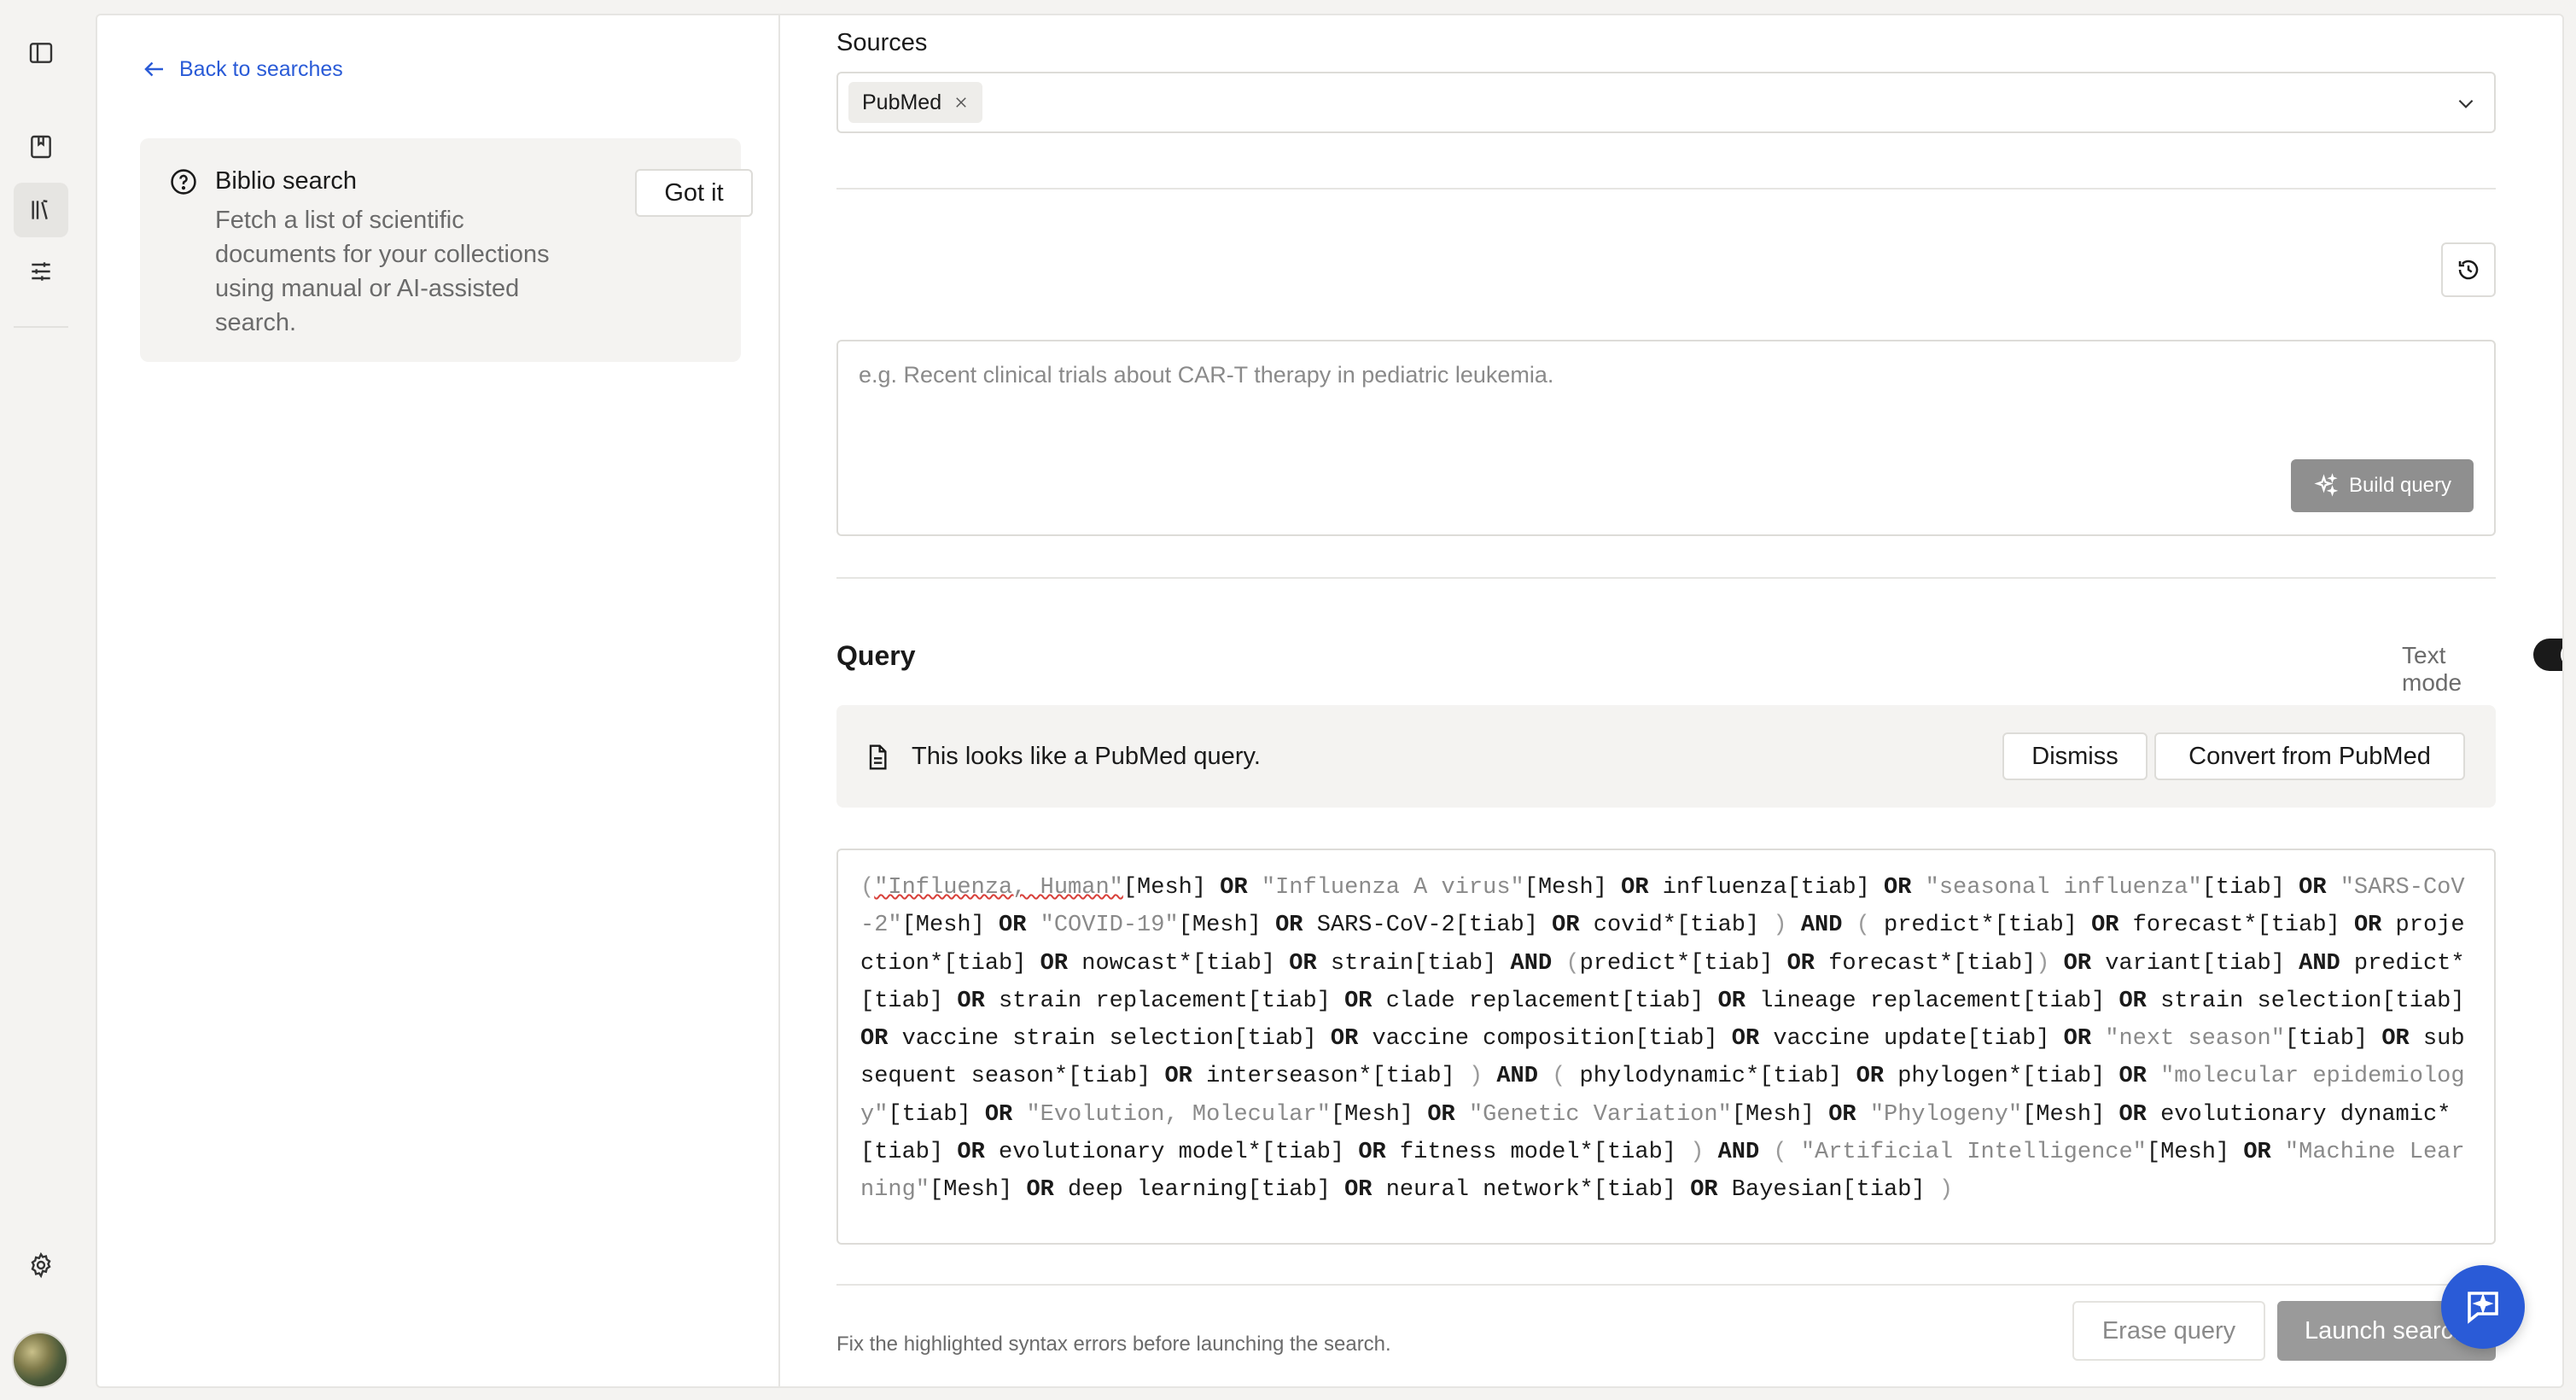  Describe the element at coordinates (876, 655) in the screenshot. I see `query-title: Query` at that location.